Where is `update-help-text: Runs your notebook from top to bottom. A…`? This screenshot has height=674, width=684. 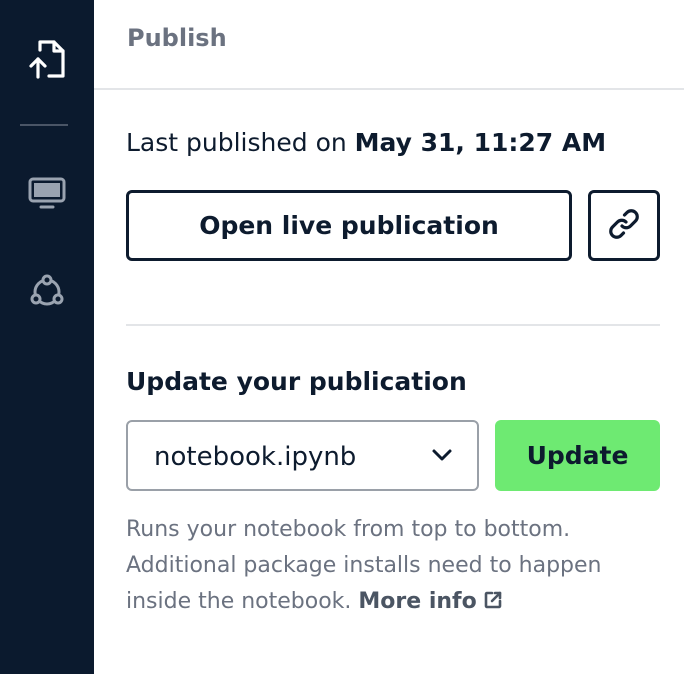 update-help-text: Runs your notebook from top to bottom. A… is located at coordinates (396, 567).